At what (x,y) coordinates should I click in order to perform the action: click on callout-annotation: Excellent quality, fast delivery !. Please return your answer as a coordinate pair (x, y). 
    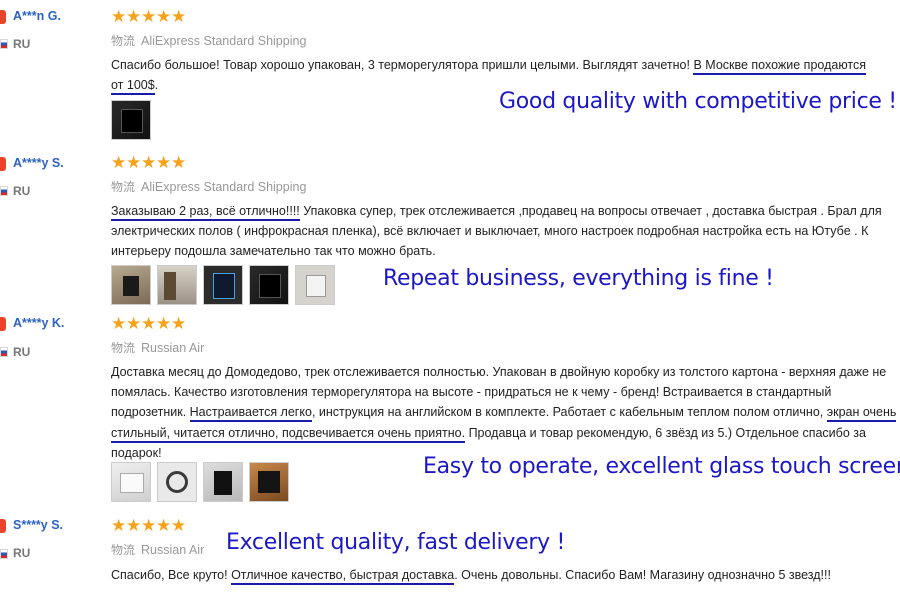
    Looking at the image, I should click on (395, 542).